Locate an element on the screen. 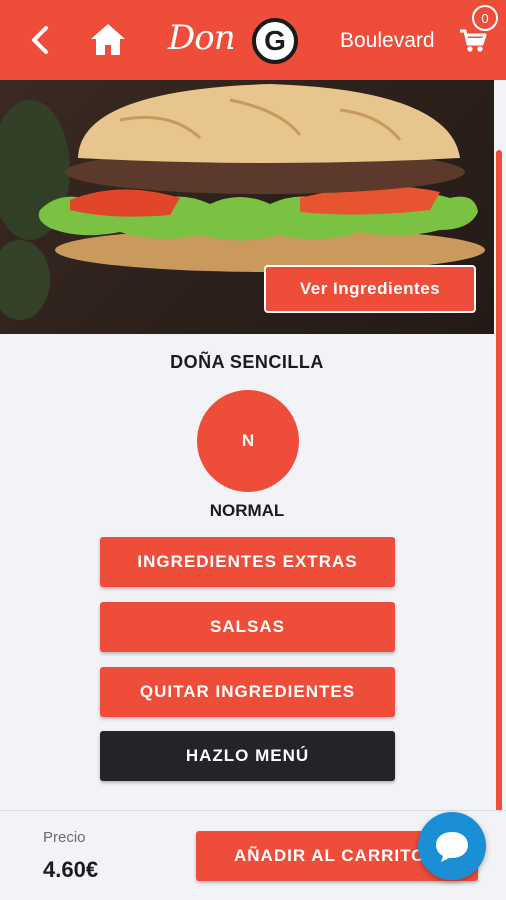 This screenshot has height=900, width=506. home-icon is located at coordinates (108, 40).